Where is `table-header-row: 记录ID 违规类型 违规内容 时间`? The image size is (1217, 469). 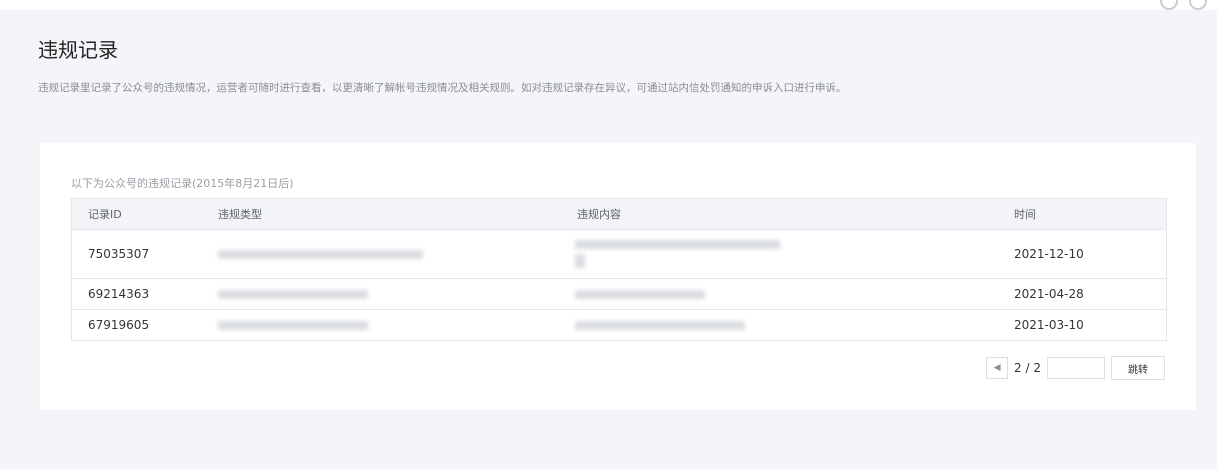 table-header-row: 记录ID 违规类型 违规内容 时间 is located at coordinates (619, 214).